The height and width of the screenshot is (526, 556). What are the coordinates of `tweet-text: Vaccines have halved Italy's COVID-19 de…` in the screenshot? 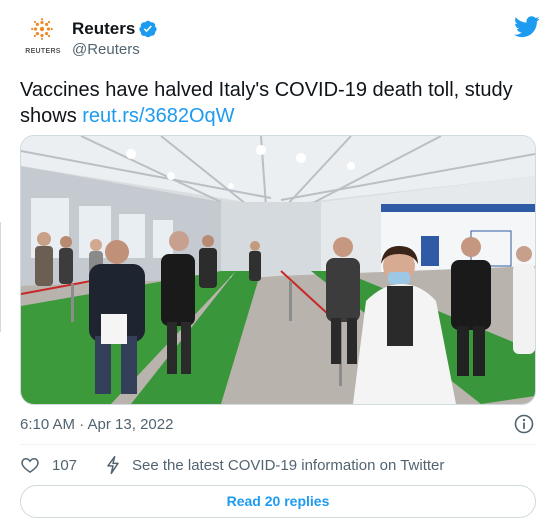 It's located at (275, 103).